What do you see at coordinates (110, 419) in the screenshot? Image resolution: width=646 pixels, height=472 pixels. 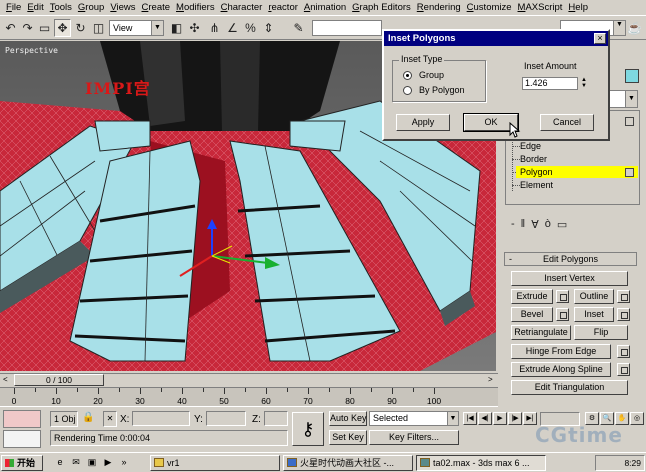 I see `absolute-mode-icon: ✕` at bounding box center [110, 419].